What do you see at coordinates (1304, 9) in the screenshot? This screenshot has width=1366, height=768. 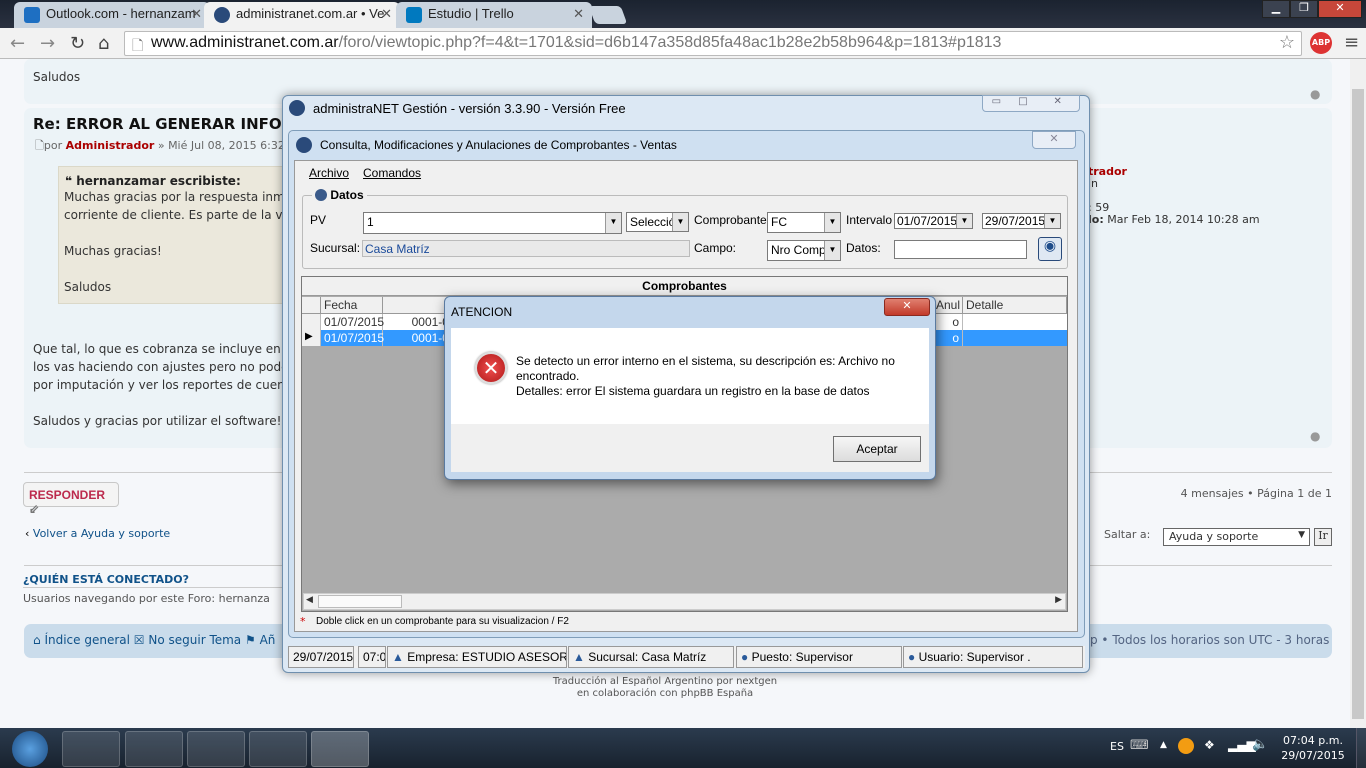 I see `maximize-button: ❐` at bounding box center [1304, 9].